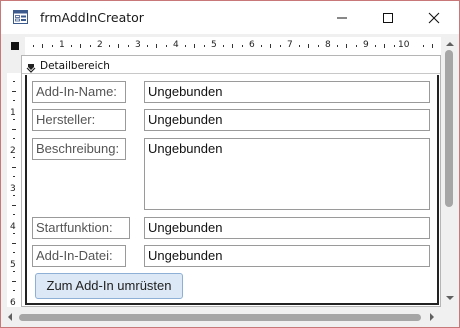 This screenshot has width=460, height=328. Describe the element at coordinates (290, 45) in the screenshot. I see `ruler-number: 7` at that location.